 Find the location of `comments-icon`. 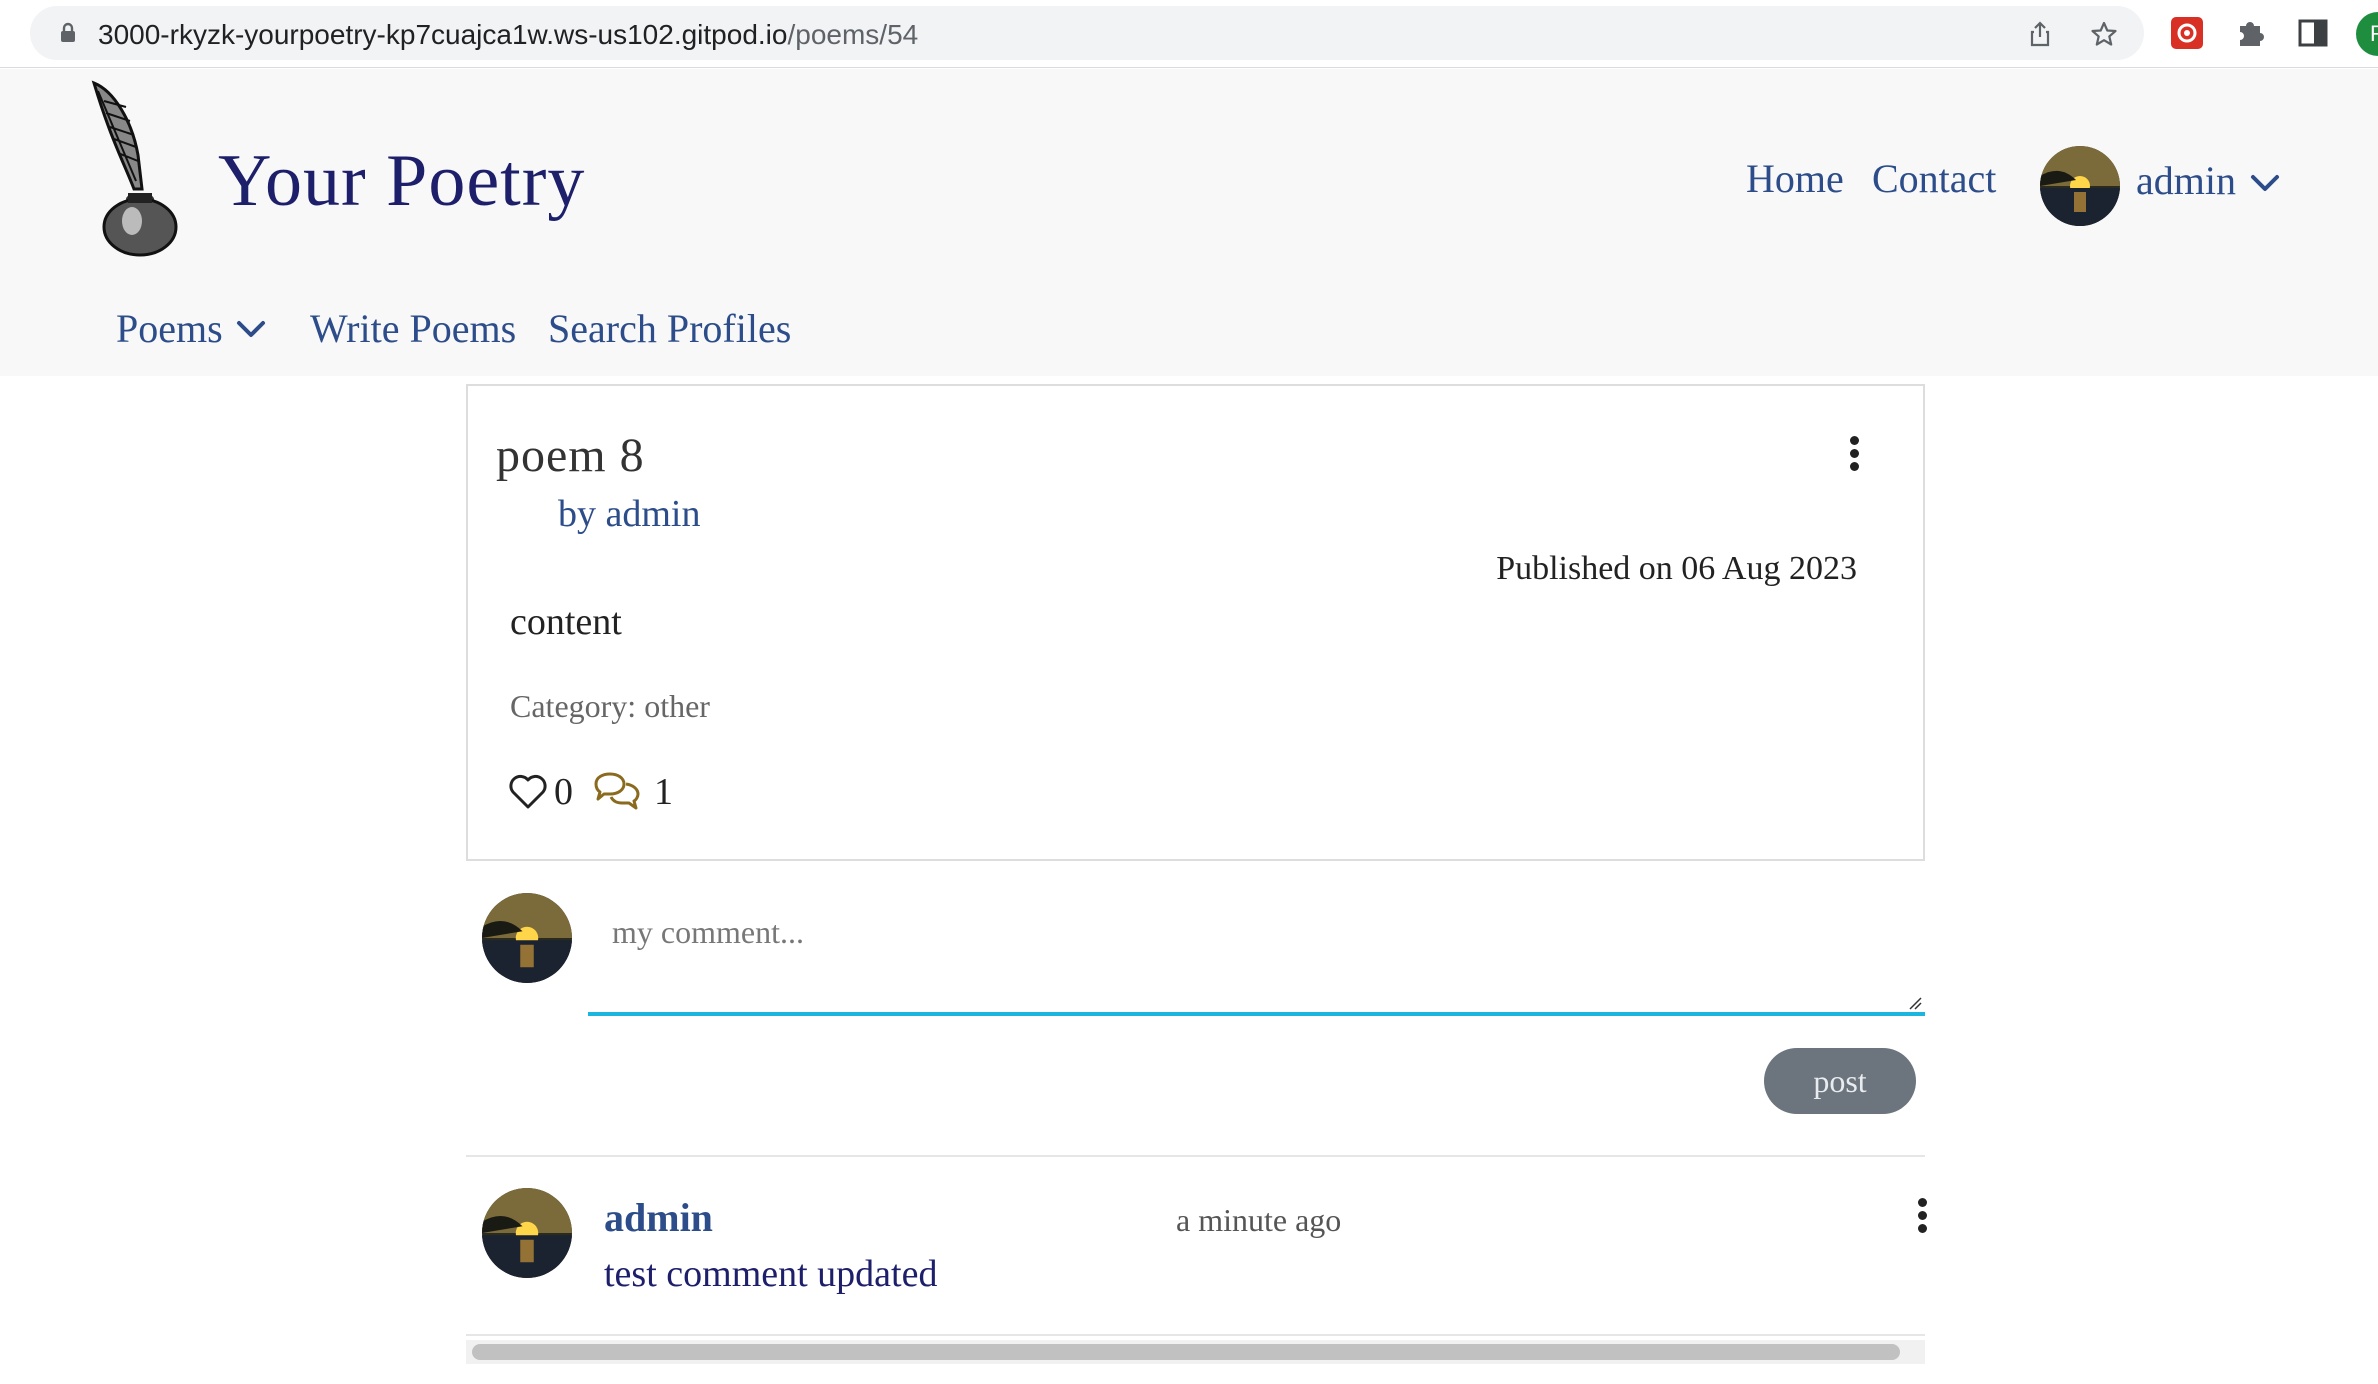

comments-icon is located at coordinates (617, 791).